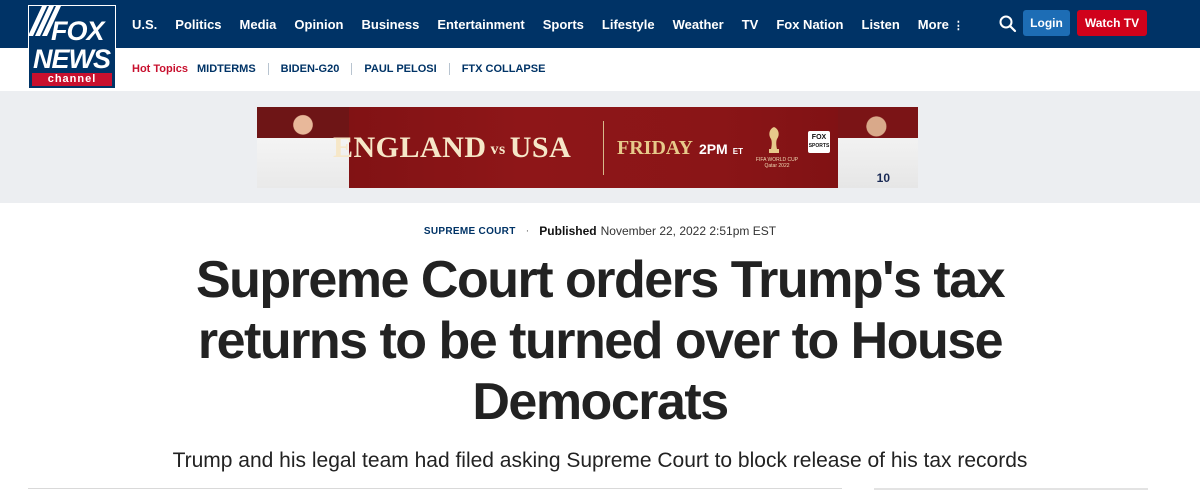 This screenshot has height=492, width=1200. I want to click on nav-item-opinion: Opinion, so click(318, 24).